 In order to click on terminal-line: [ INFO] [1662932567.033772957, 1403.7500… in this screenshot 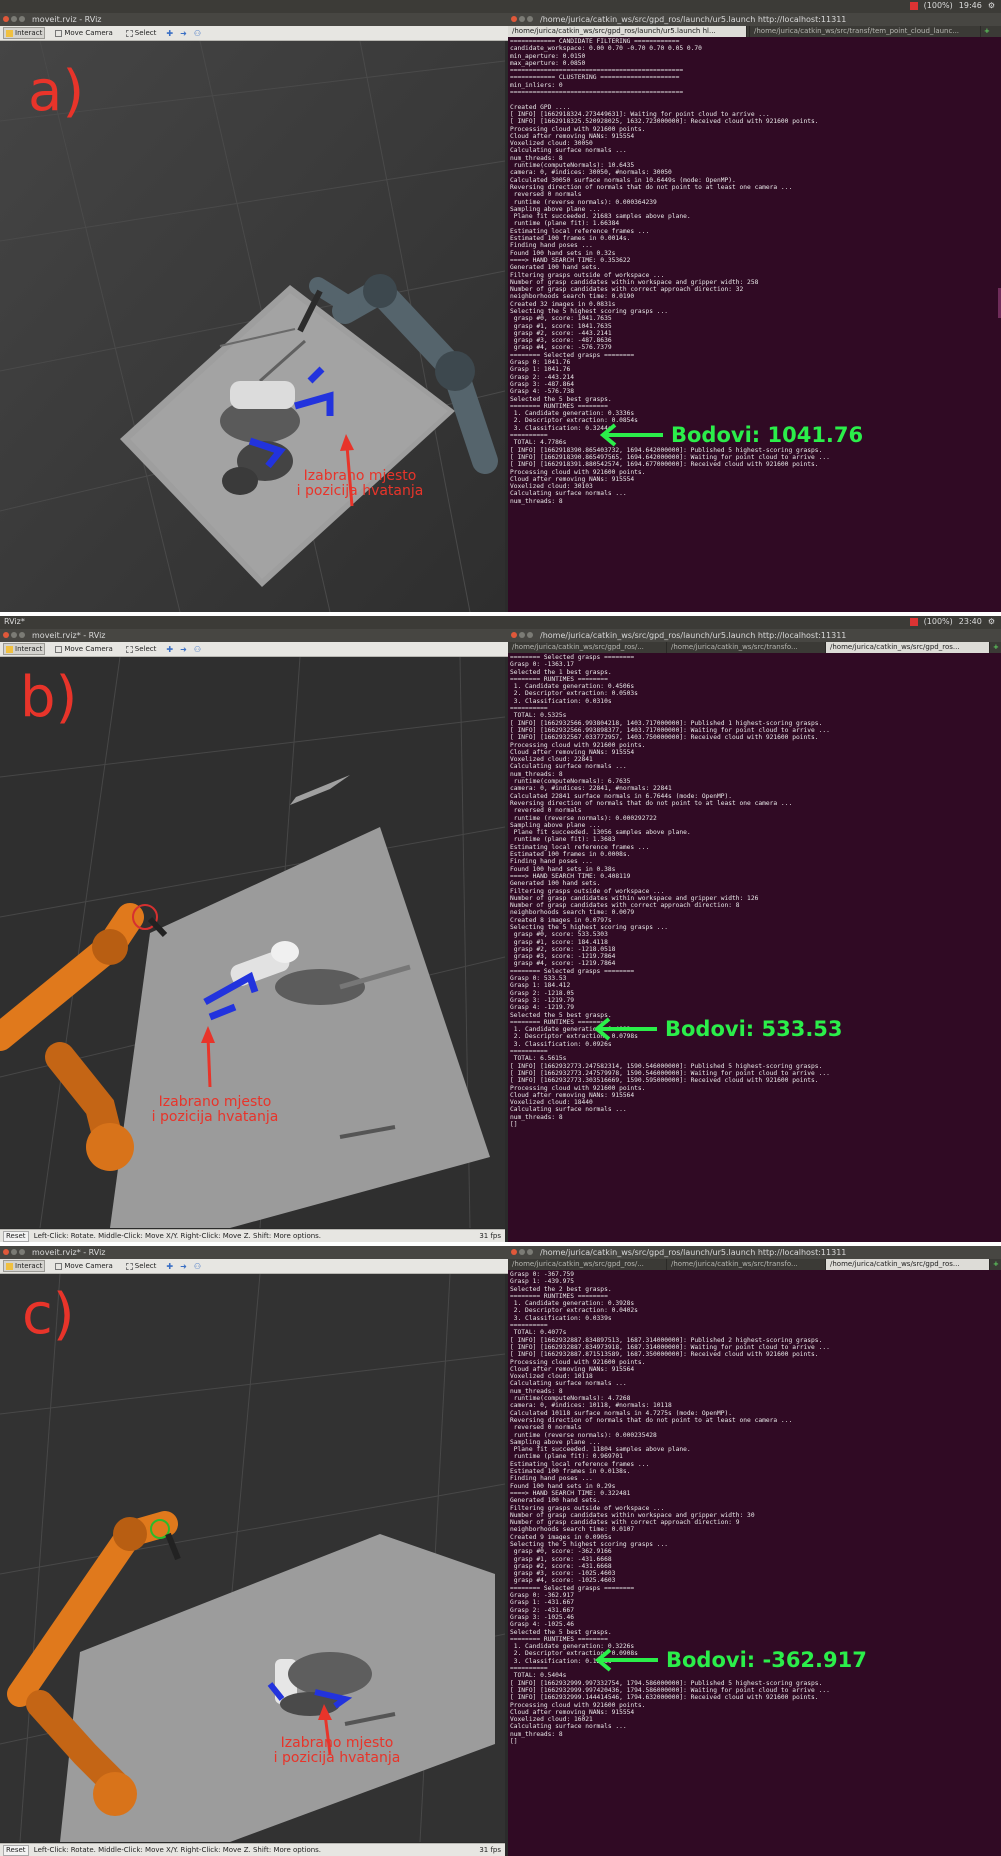, I will do `click(664, 738)`.